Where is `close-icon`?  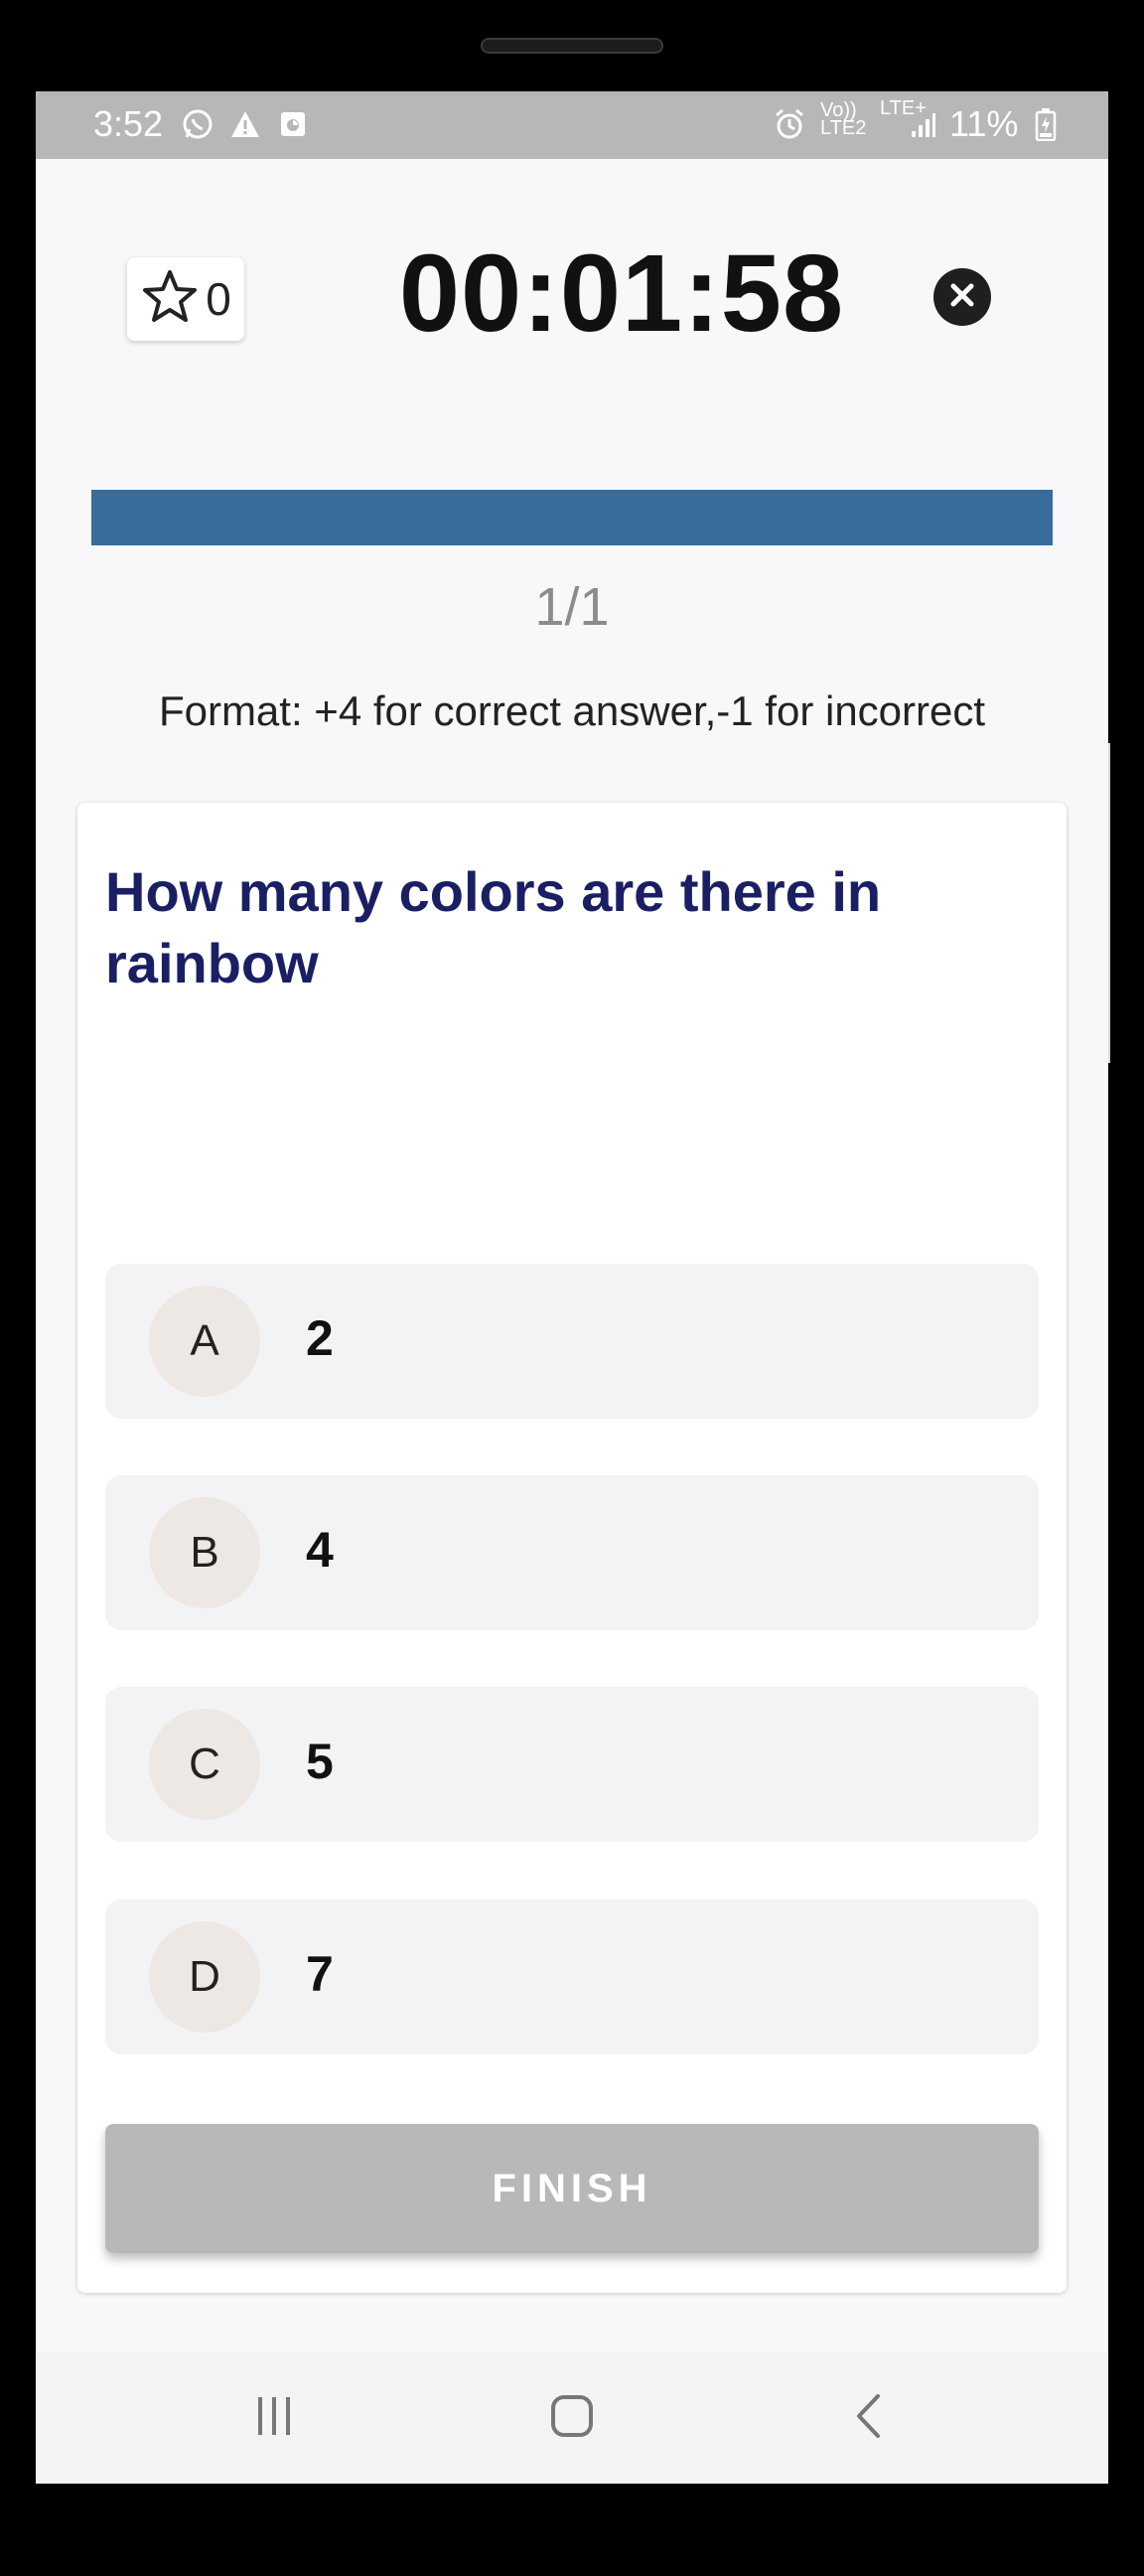
close-icon is located at coordinates (962, 297).